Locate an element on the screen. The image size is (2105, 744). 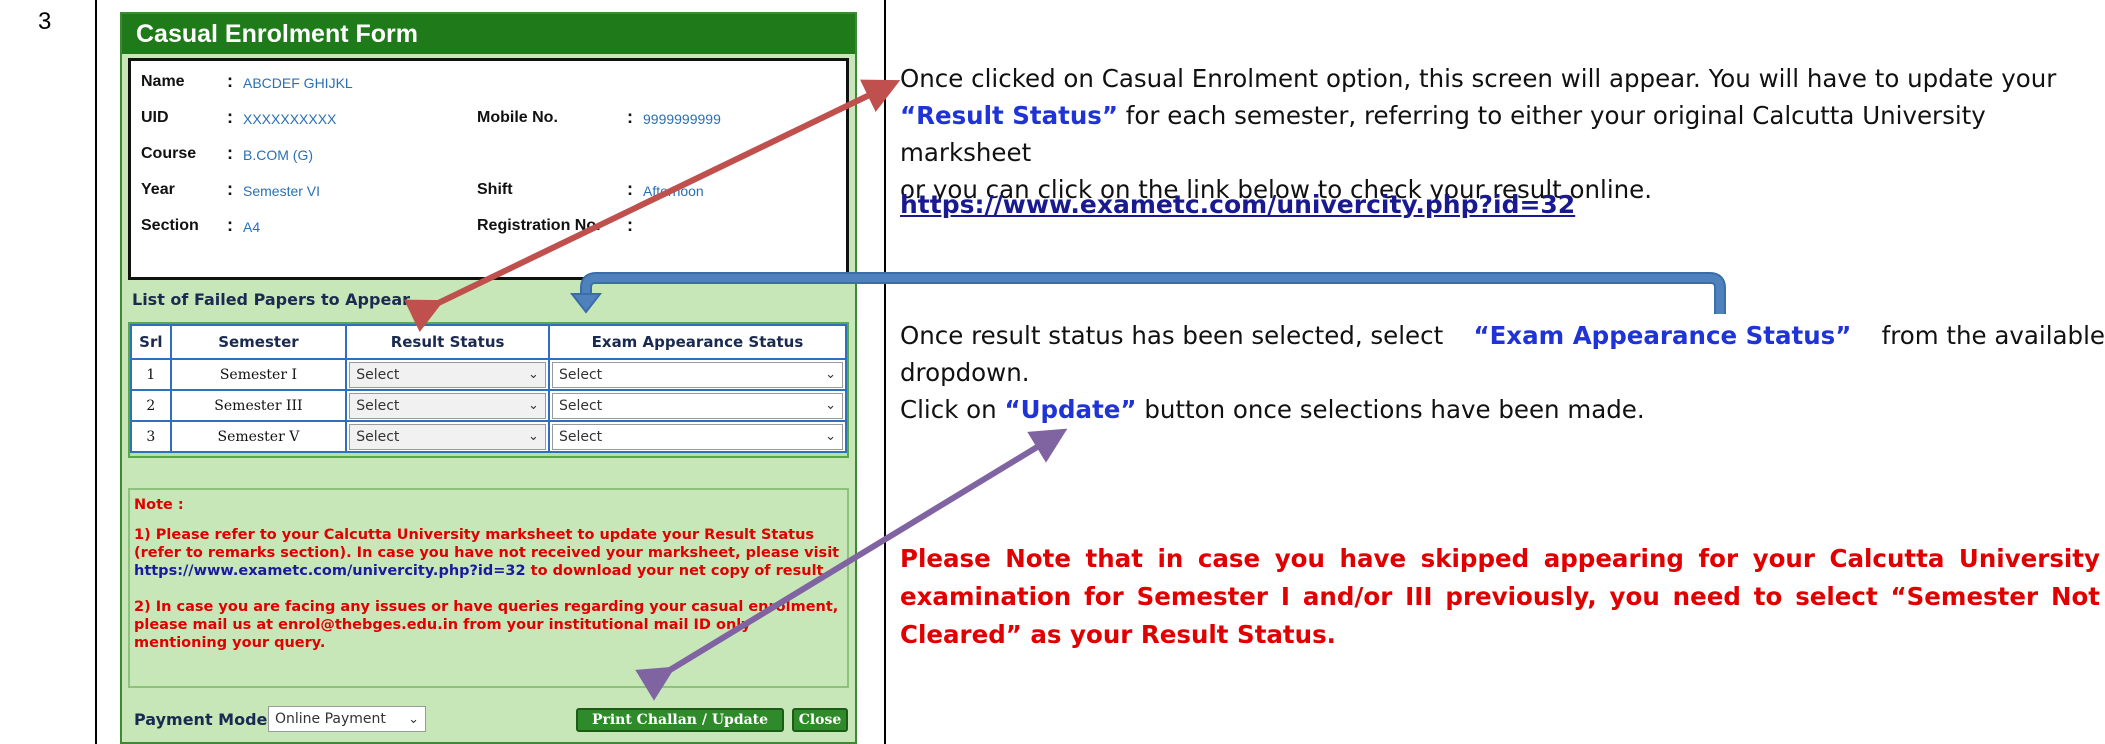
purple-pointer-arrow is located at coordinates (851, 564).